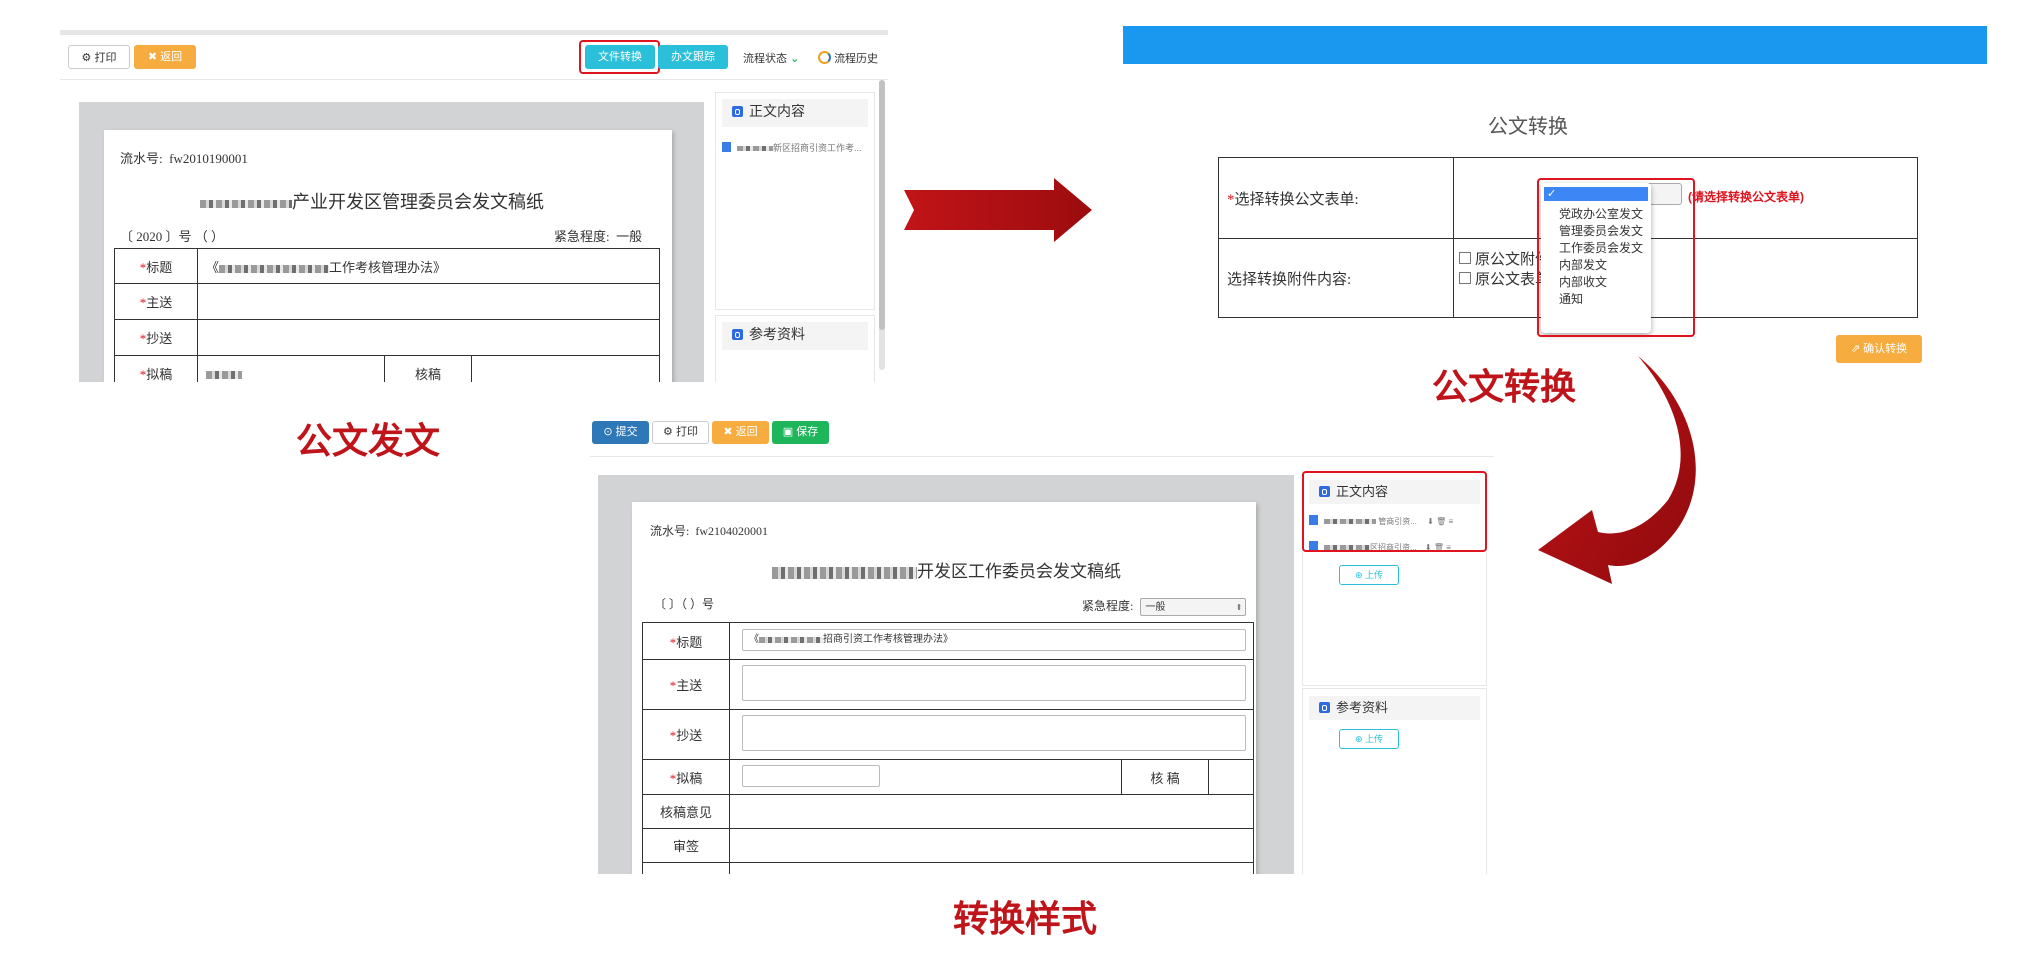 The width and height of the screenshot is (2028, 953). What do you see at coordinates (184, 158) in the screenshot?
I see `serial-number: 流水号: fw2010190001` at bounding box center [184, 158].